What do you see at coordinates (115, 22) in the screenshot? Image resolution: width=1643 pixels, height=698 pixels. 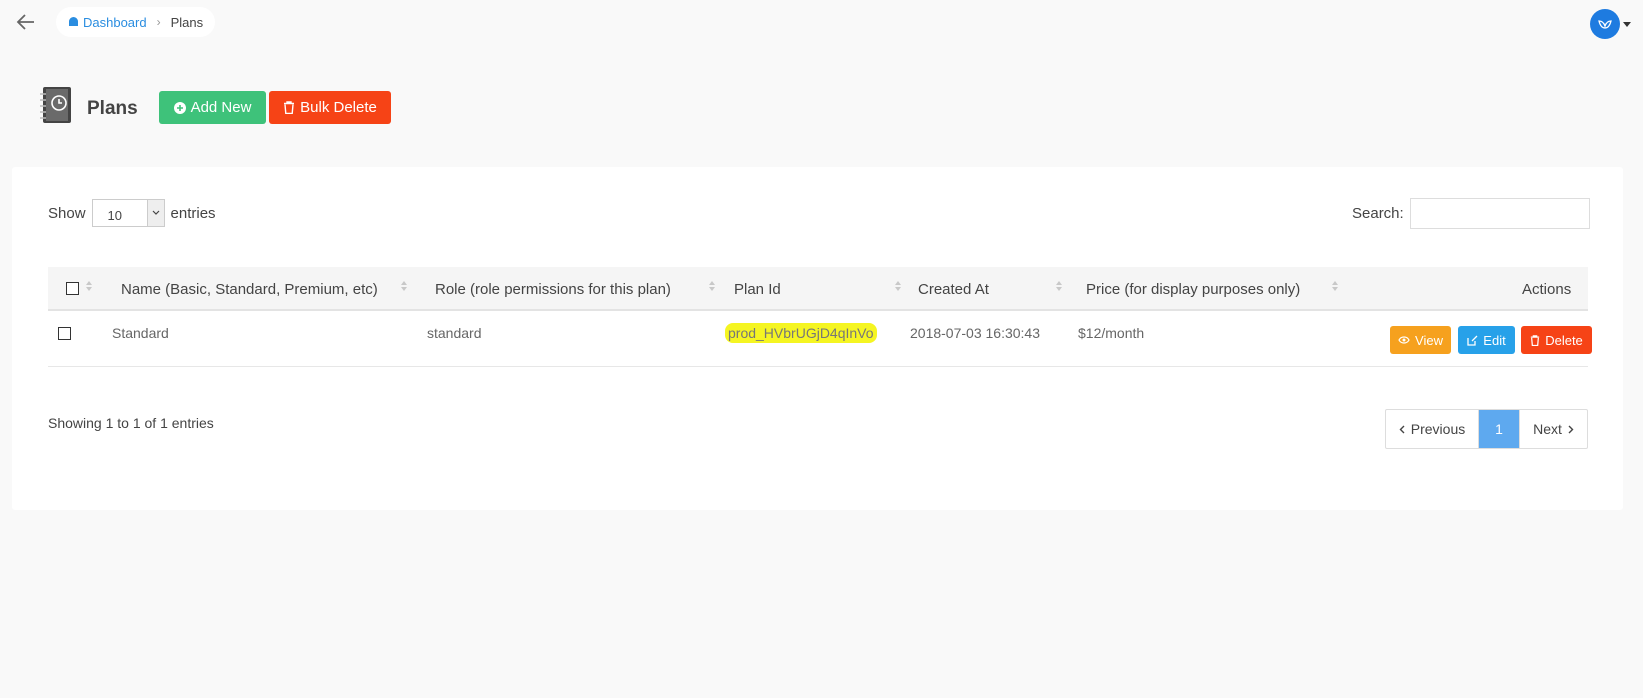 I see `breadcrumb-dashboard-label: Dashboard` at bounding box center [115, 22].